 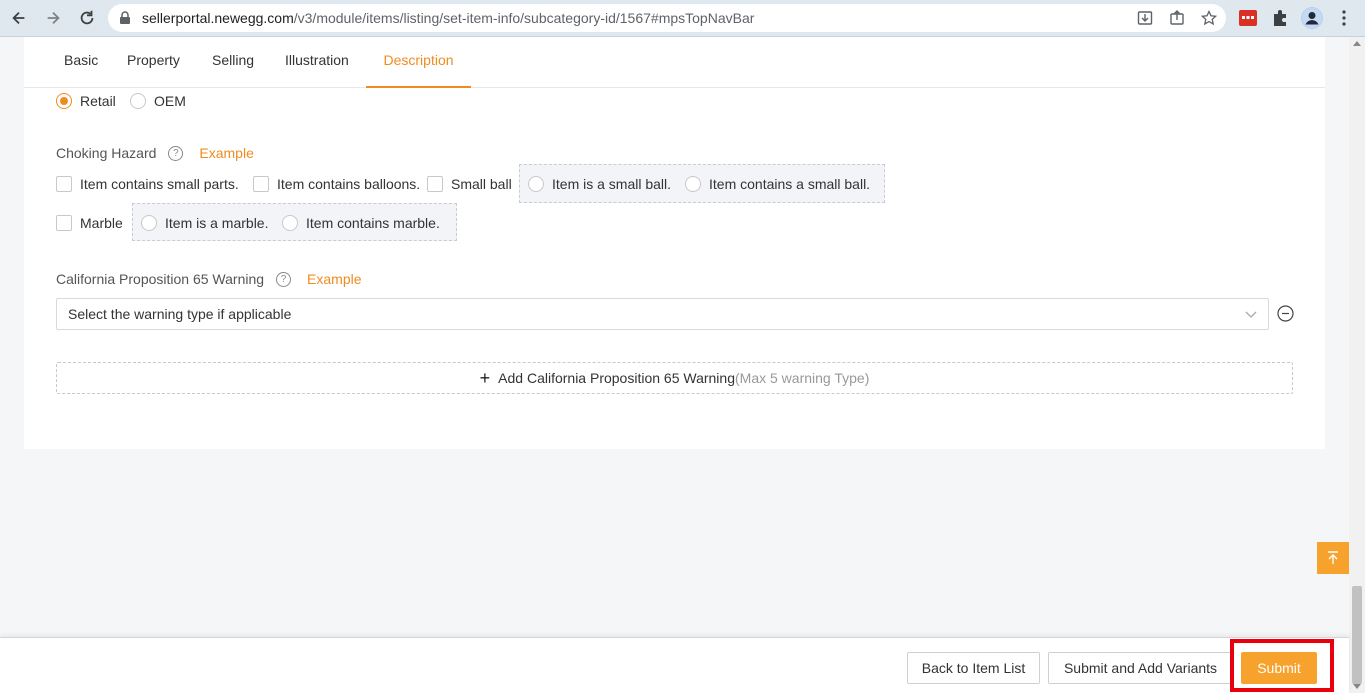 What do you see at coordinates (81, 62) in the screenshot?
I see `tab-basic: Basic` at bounding box center [81, 62].